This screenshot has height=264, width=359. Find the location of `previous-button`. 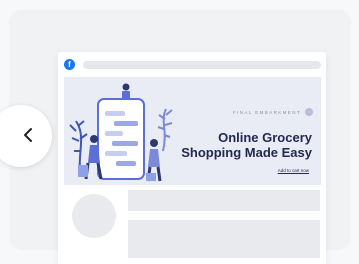

previous-button is located at coordinates (26, 136).